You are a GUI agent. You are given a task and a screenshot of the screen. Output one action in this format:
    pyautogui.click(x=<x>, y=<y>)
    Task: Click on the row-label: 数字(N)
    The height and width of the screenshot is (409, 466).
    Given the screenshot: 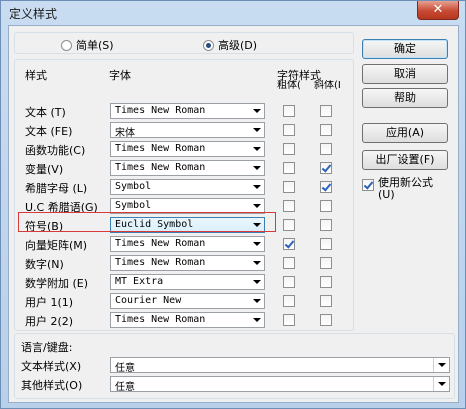 What is the action you would take?
    pyautogui.click(x=44, y=264)
    